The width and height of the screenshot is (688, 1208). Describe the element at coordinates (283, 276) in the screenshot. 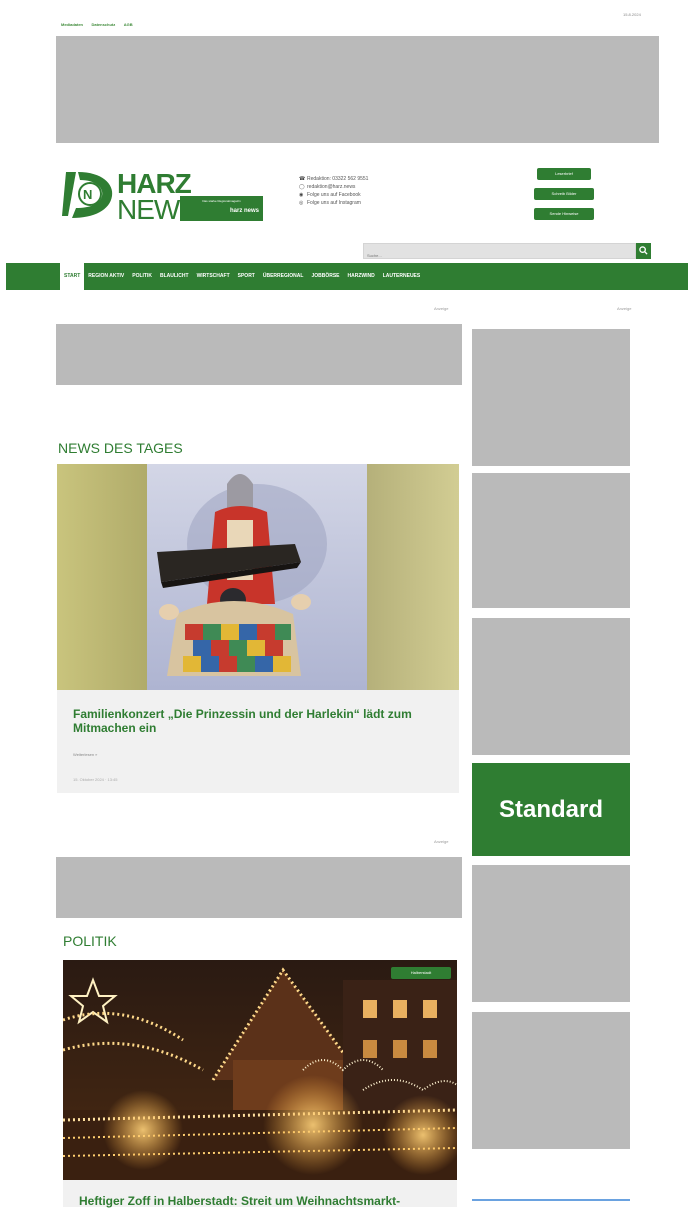

I see `nav-item-ueberregional: ÜBERREGIONAL` at that location.